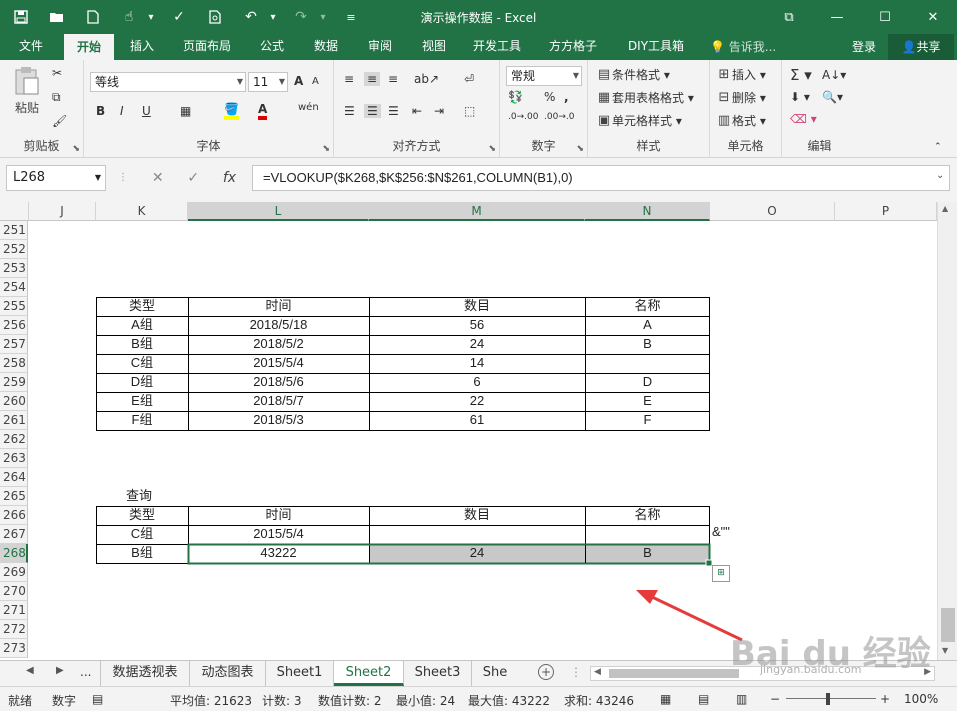  I want to click on tab-formulas: 公式, so click(272, 47).